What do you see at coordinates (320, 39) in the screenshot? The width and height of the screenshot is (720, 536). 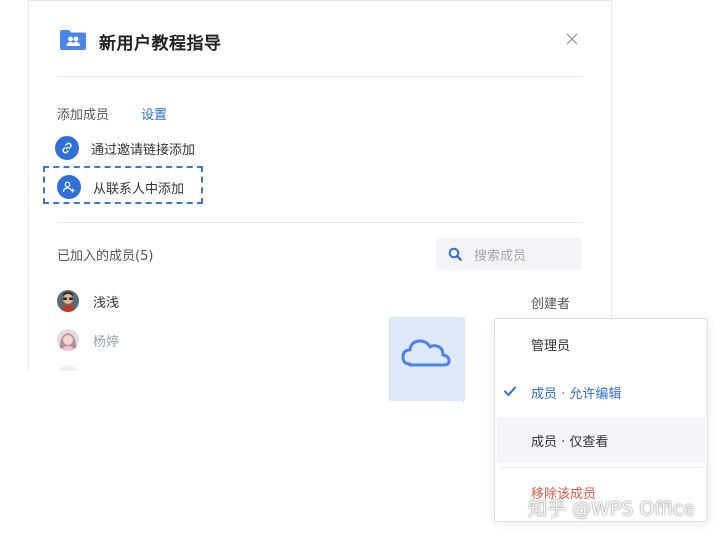 I see `dialog-header: 新用户教程指导` at bounding box center [320, 39].